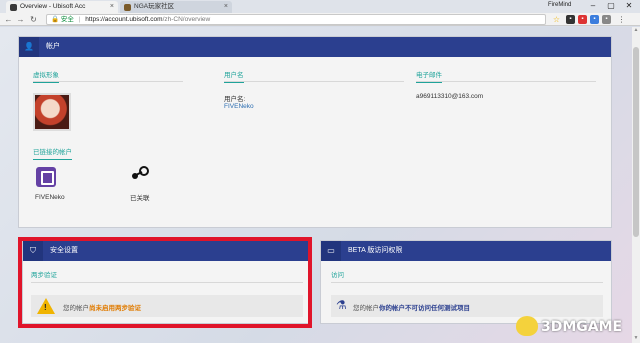 The height and width of the screenshot is (343, 640). Describe the element at coordinates (239, 106) in the screenshot. I see `username-value: FIVENeko` at that location.